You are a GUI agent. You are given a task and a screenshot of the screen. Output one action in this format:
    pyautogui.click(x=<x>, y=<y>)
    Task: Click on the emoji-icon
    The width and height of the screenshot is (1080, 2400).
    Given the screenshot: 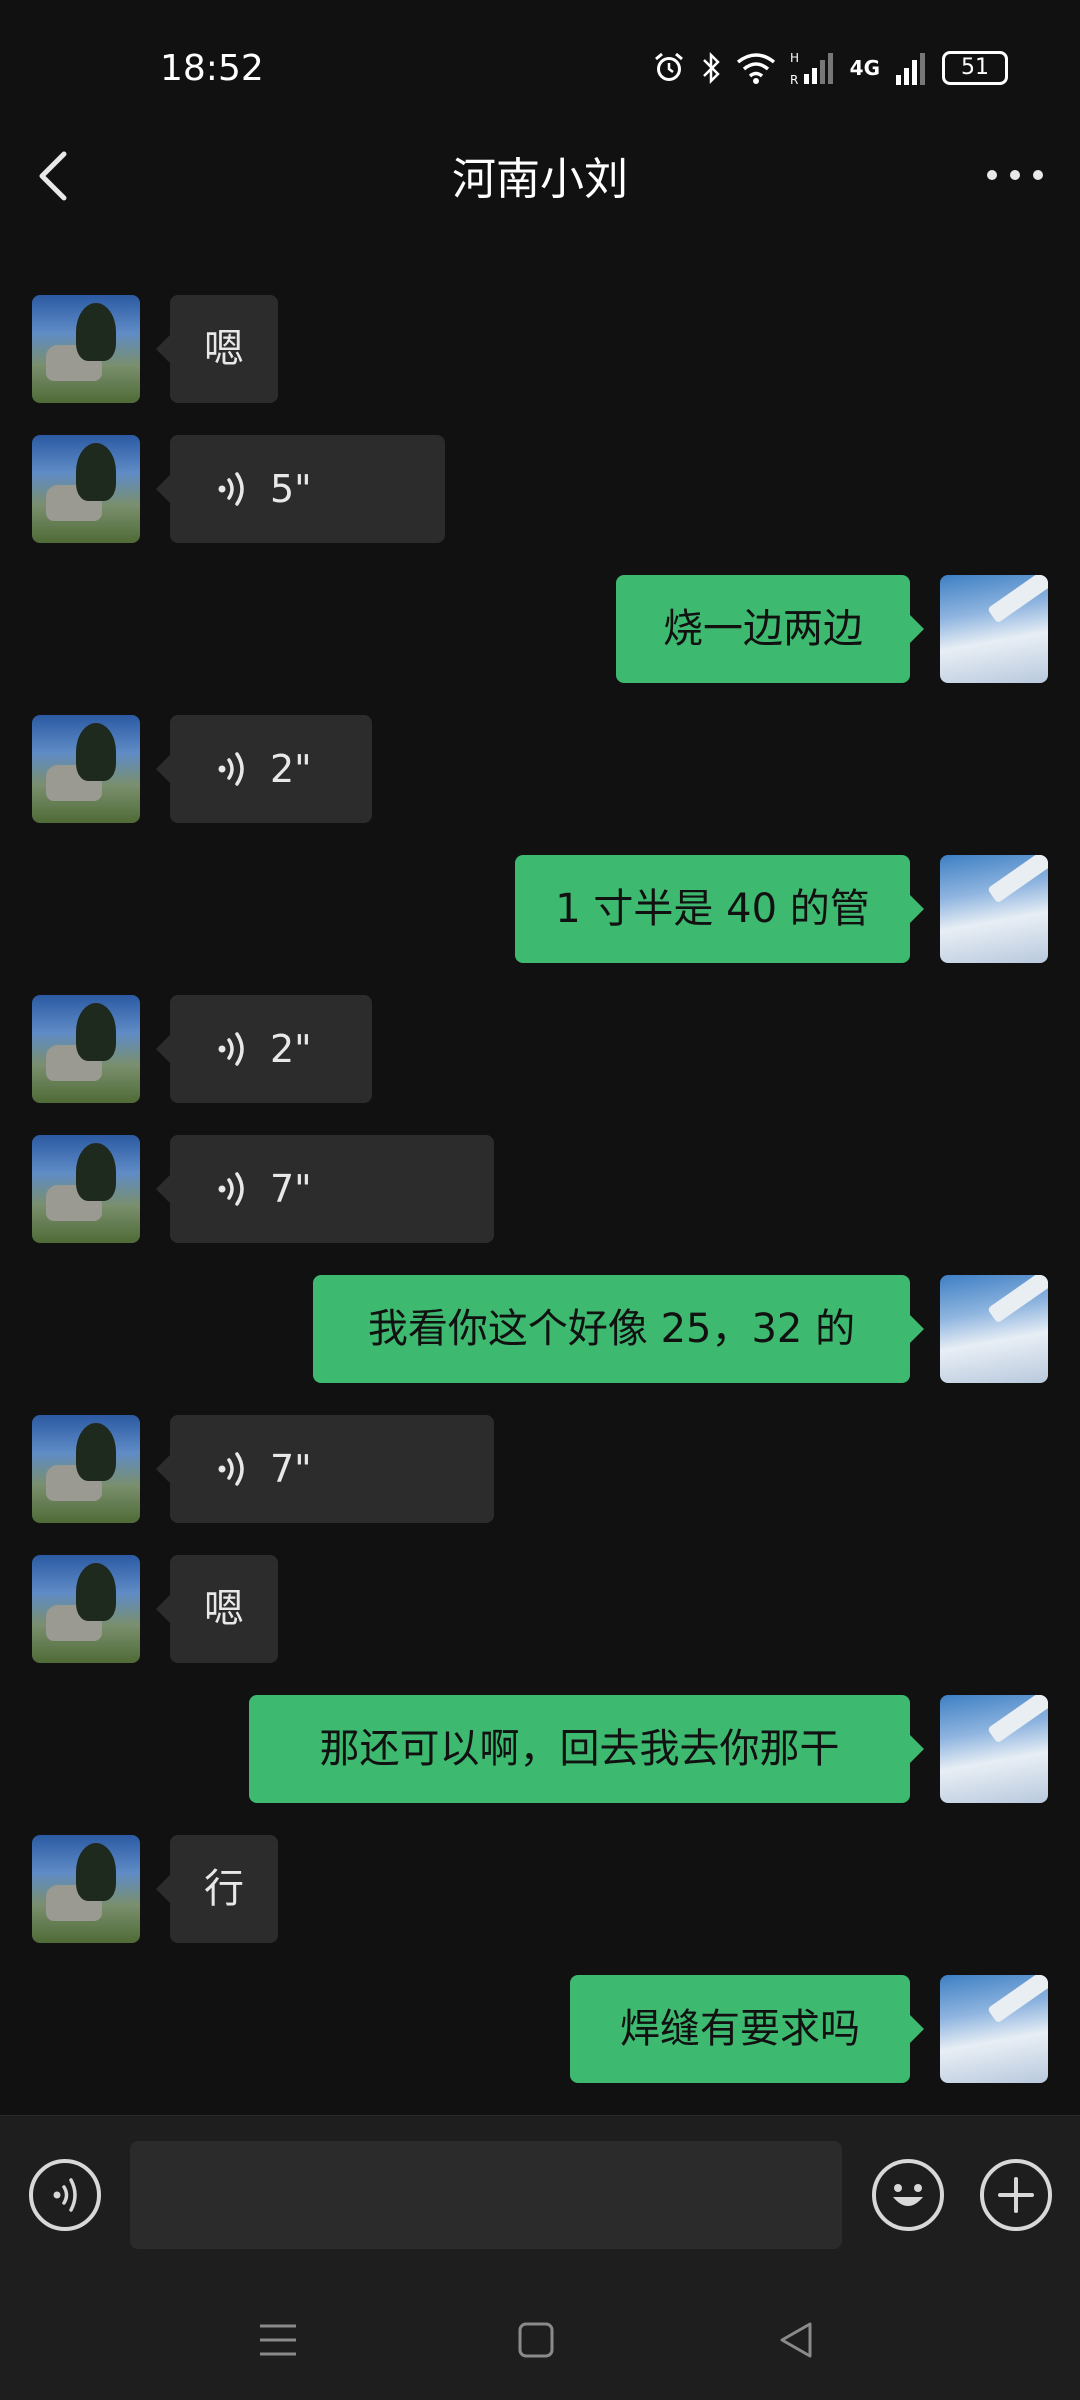 What is the action you would take?
    pyautogui.click(x=908, y=2195)
    